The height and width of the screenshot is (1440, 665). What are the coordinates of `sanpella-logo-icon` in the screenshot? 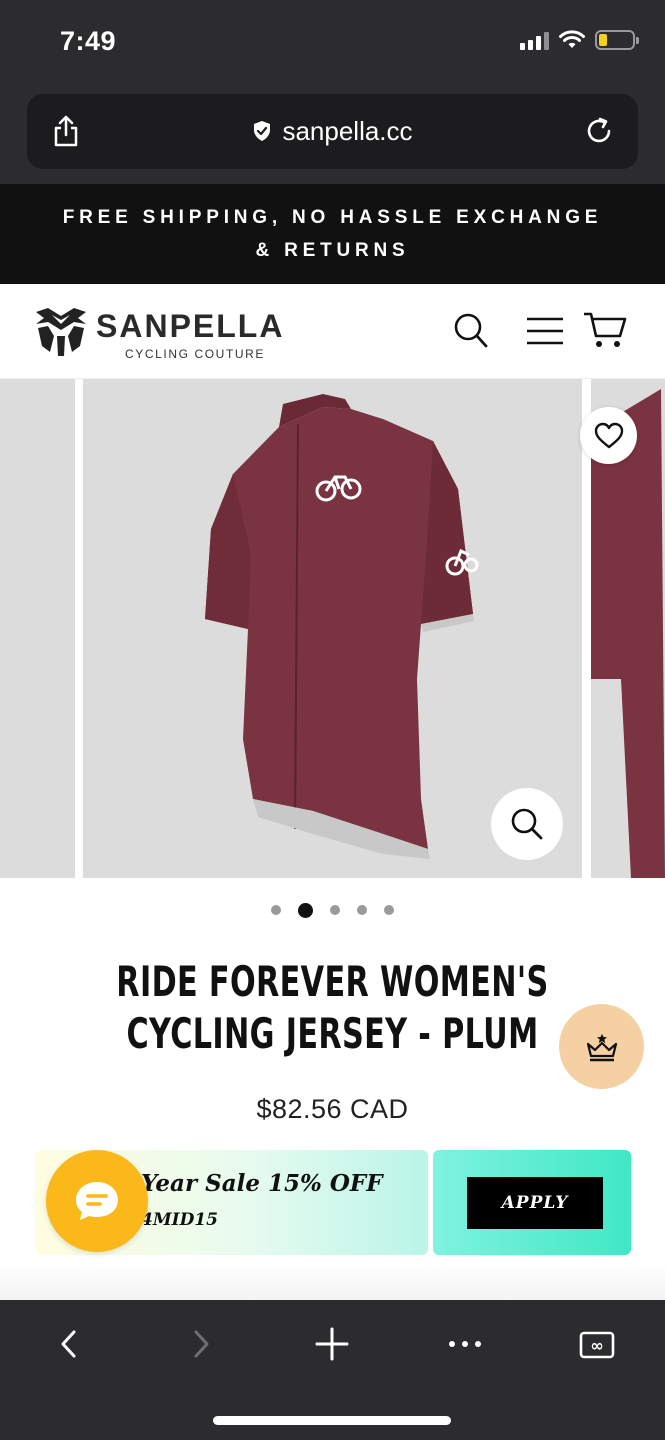 It's located at (61, 332).